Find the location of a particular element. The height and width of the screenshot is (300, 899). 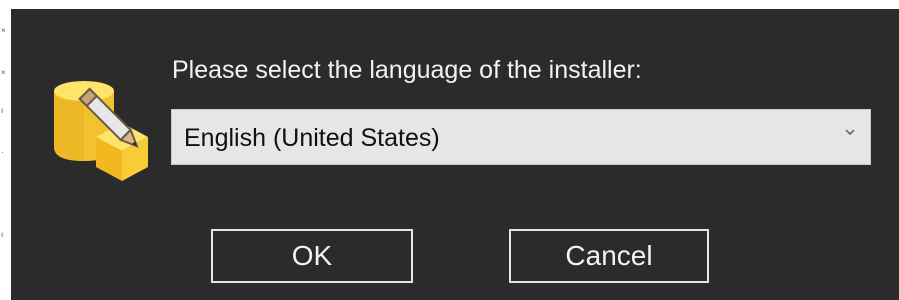

language-select: English (United States) is located at coordinates (521, 137).